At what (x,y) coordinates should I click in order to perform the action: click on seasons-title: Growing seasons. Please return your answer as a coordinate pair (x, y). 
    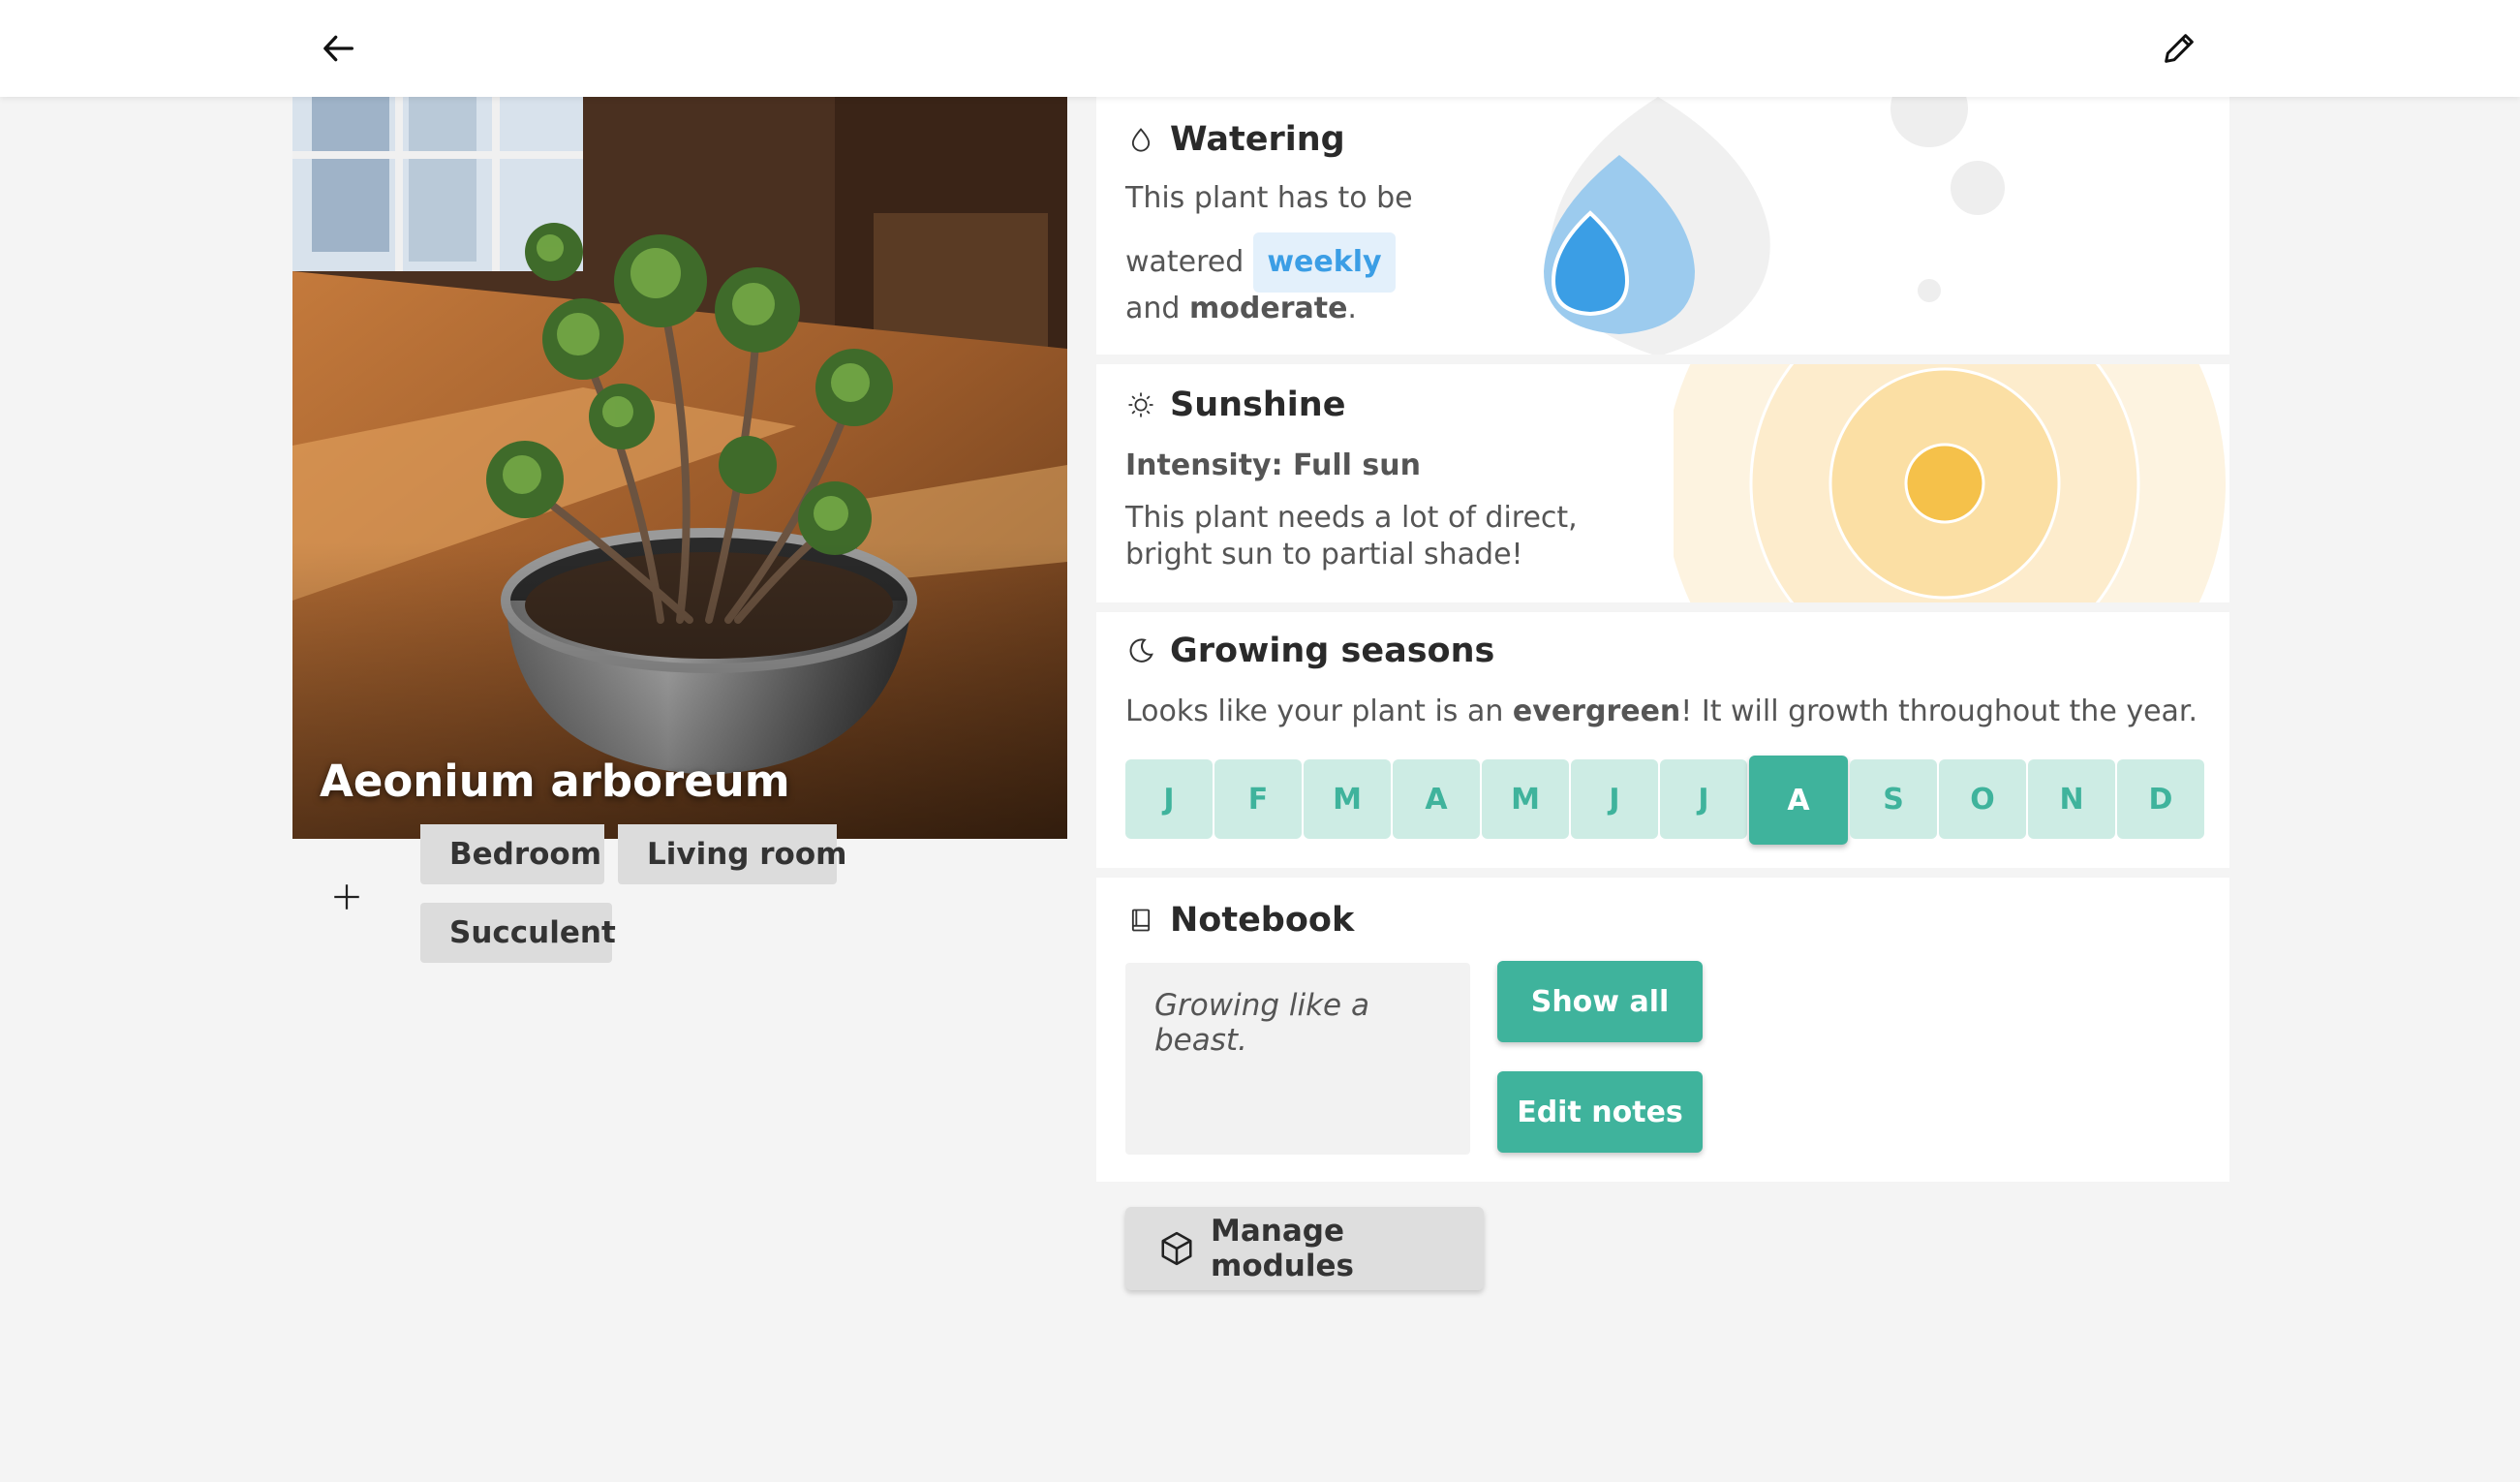
    Looking at the image, I should click on (1310, 651).